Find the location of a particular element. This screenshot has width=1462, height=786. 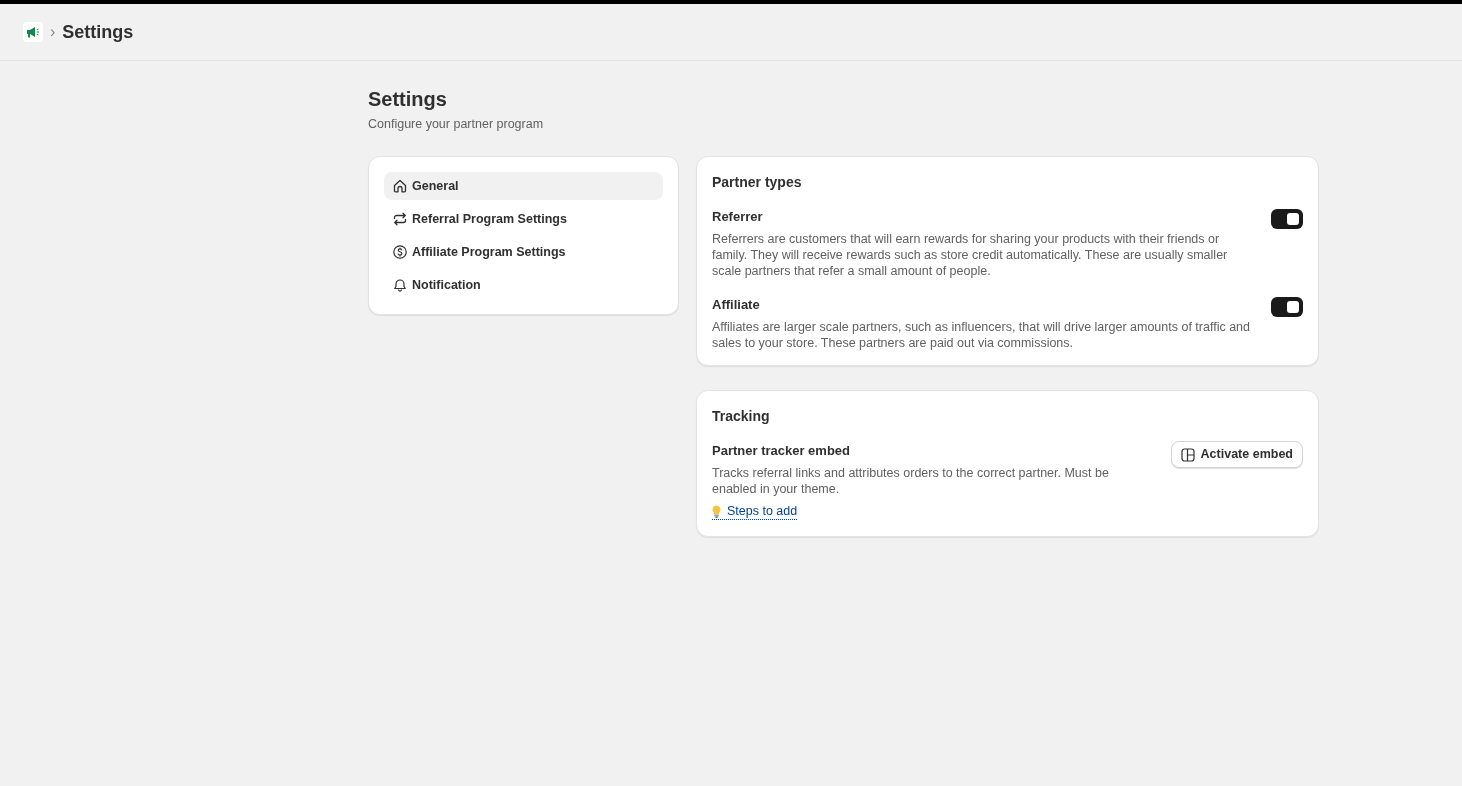

setting-name: Affiliate is located at coordinates (736, 305).